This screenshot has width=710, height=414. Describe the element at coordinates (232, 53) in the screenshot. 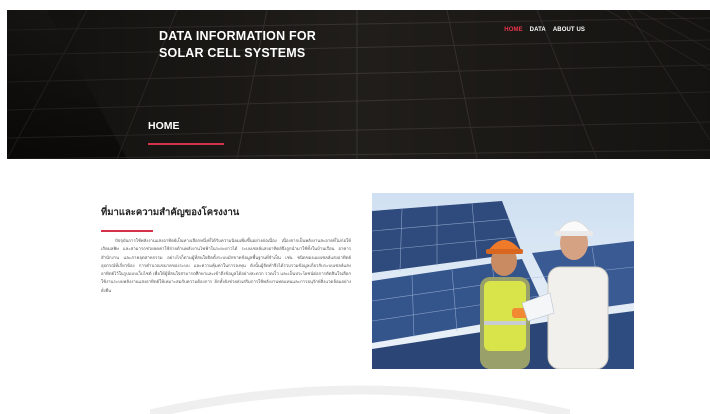

I see `site-title-line2: SOLAR CELL SYSTEMS` at that location.